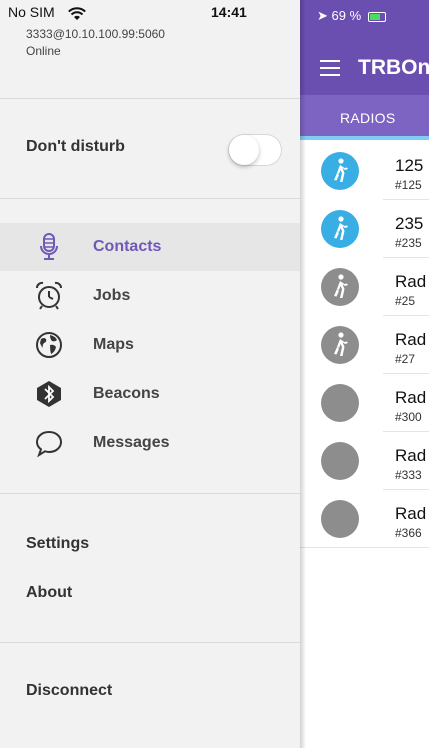  Describe the element at coordinates (244, 150) in the screenshot. I see `toggle-knob` at that location.